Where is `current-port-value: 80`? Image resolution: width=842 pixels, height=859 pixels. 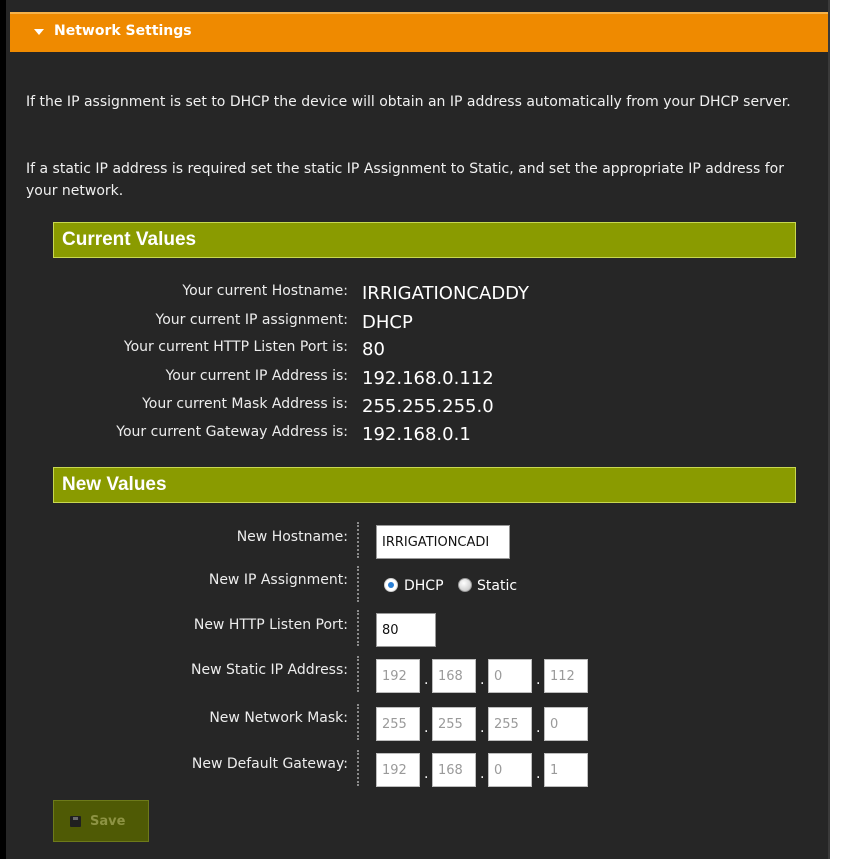 current-port-value: 80 is located at coordinates (373, 349).